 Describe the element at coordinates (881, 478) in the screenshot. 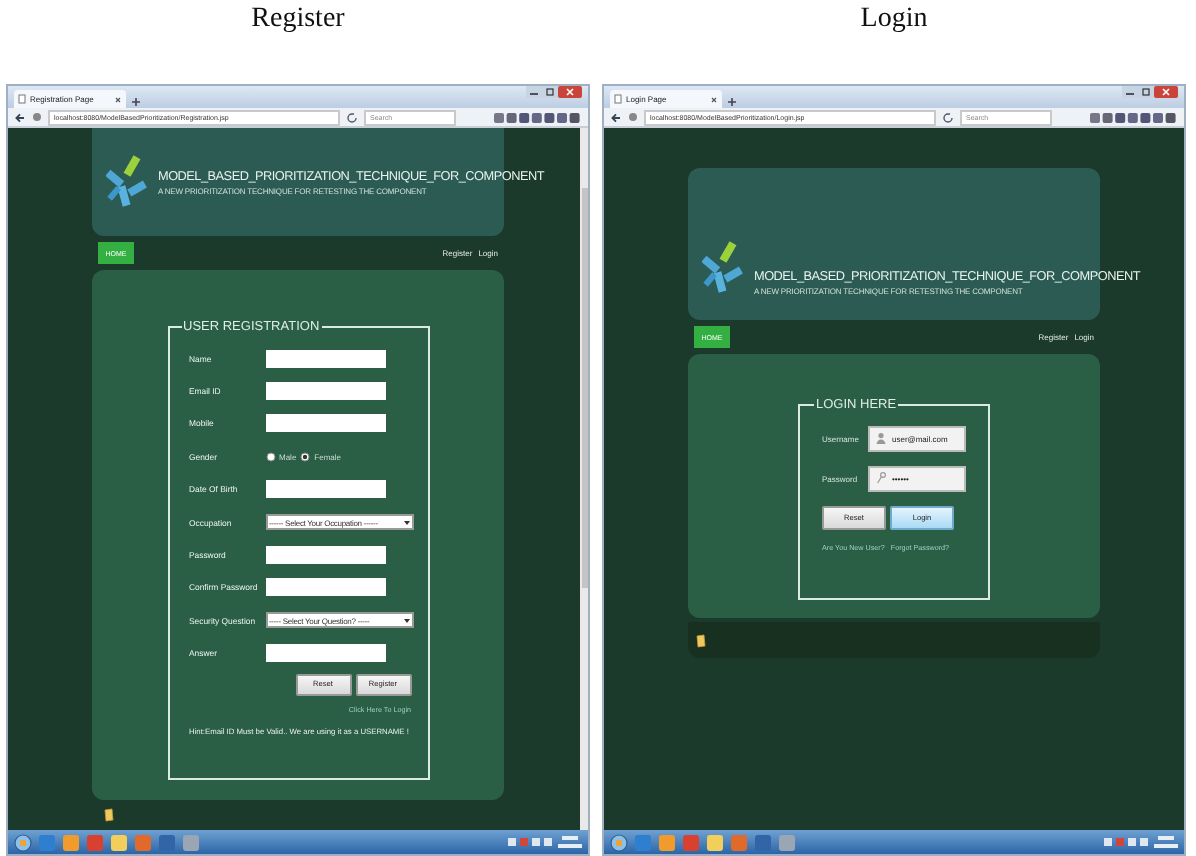

I see `key-icon` at that location.